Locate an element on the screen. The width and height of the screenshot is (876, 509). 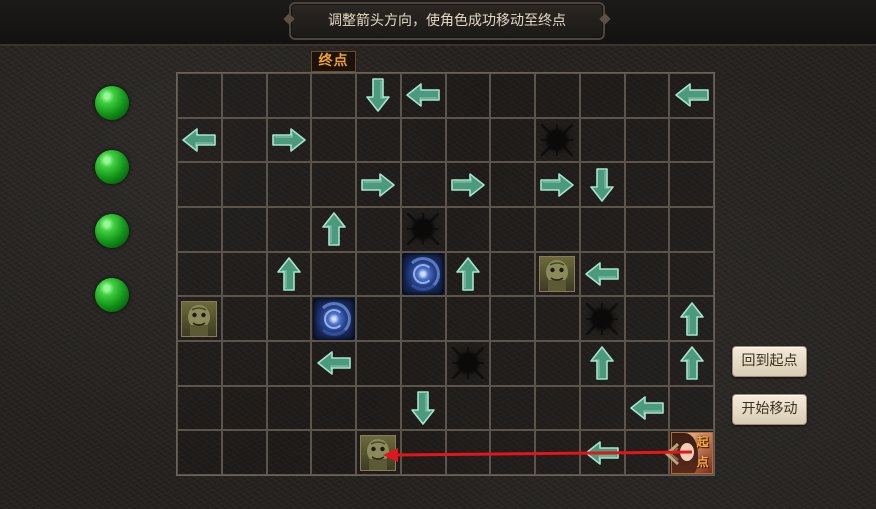
goal-label: 终点 is located at coordinates (333, 61).